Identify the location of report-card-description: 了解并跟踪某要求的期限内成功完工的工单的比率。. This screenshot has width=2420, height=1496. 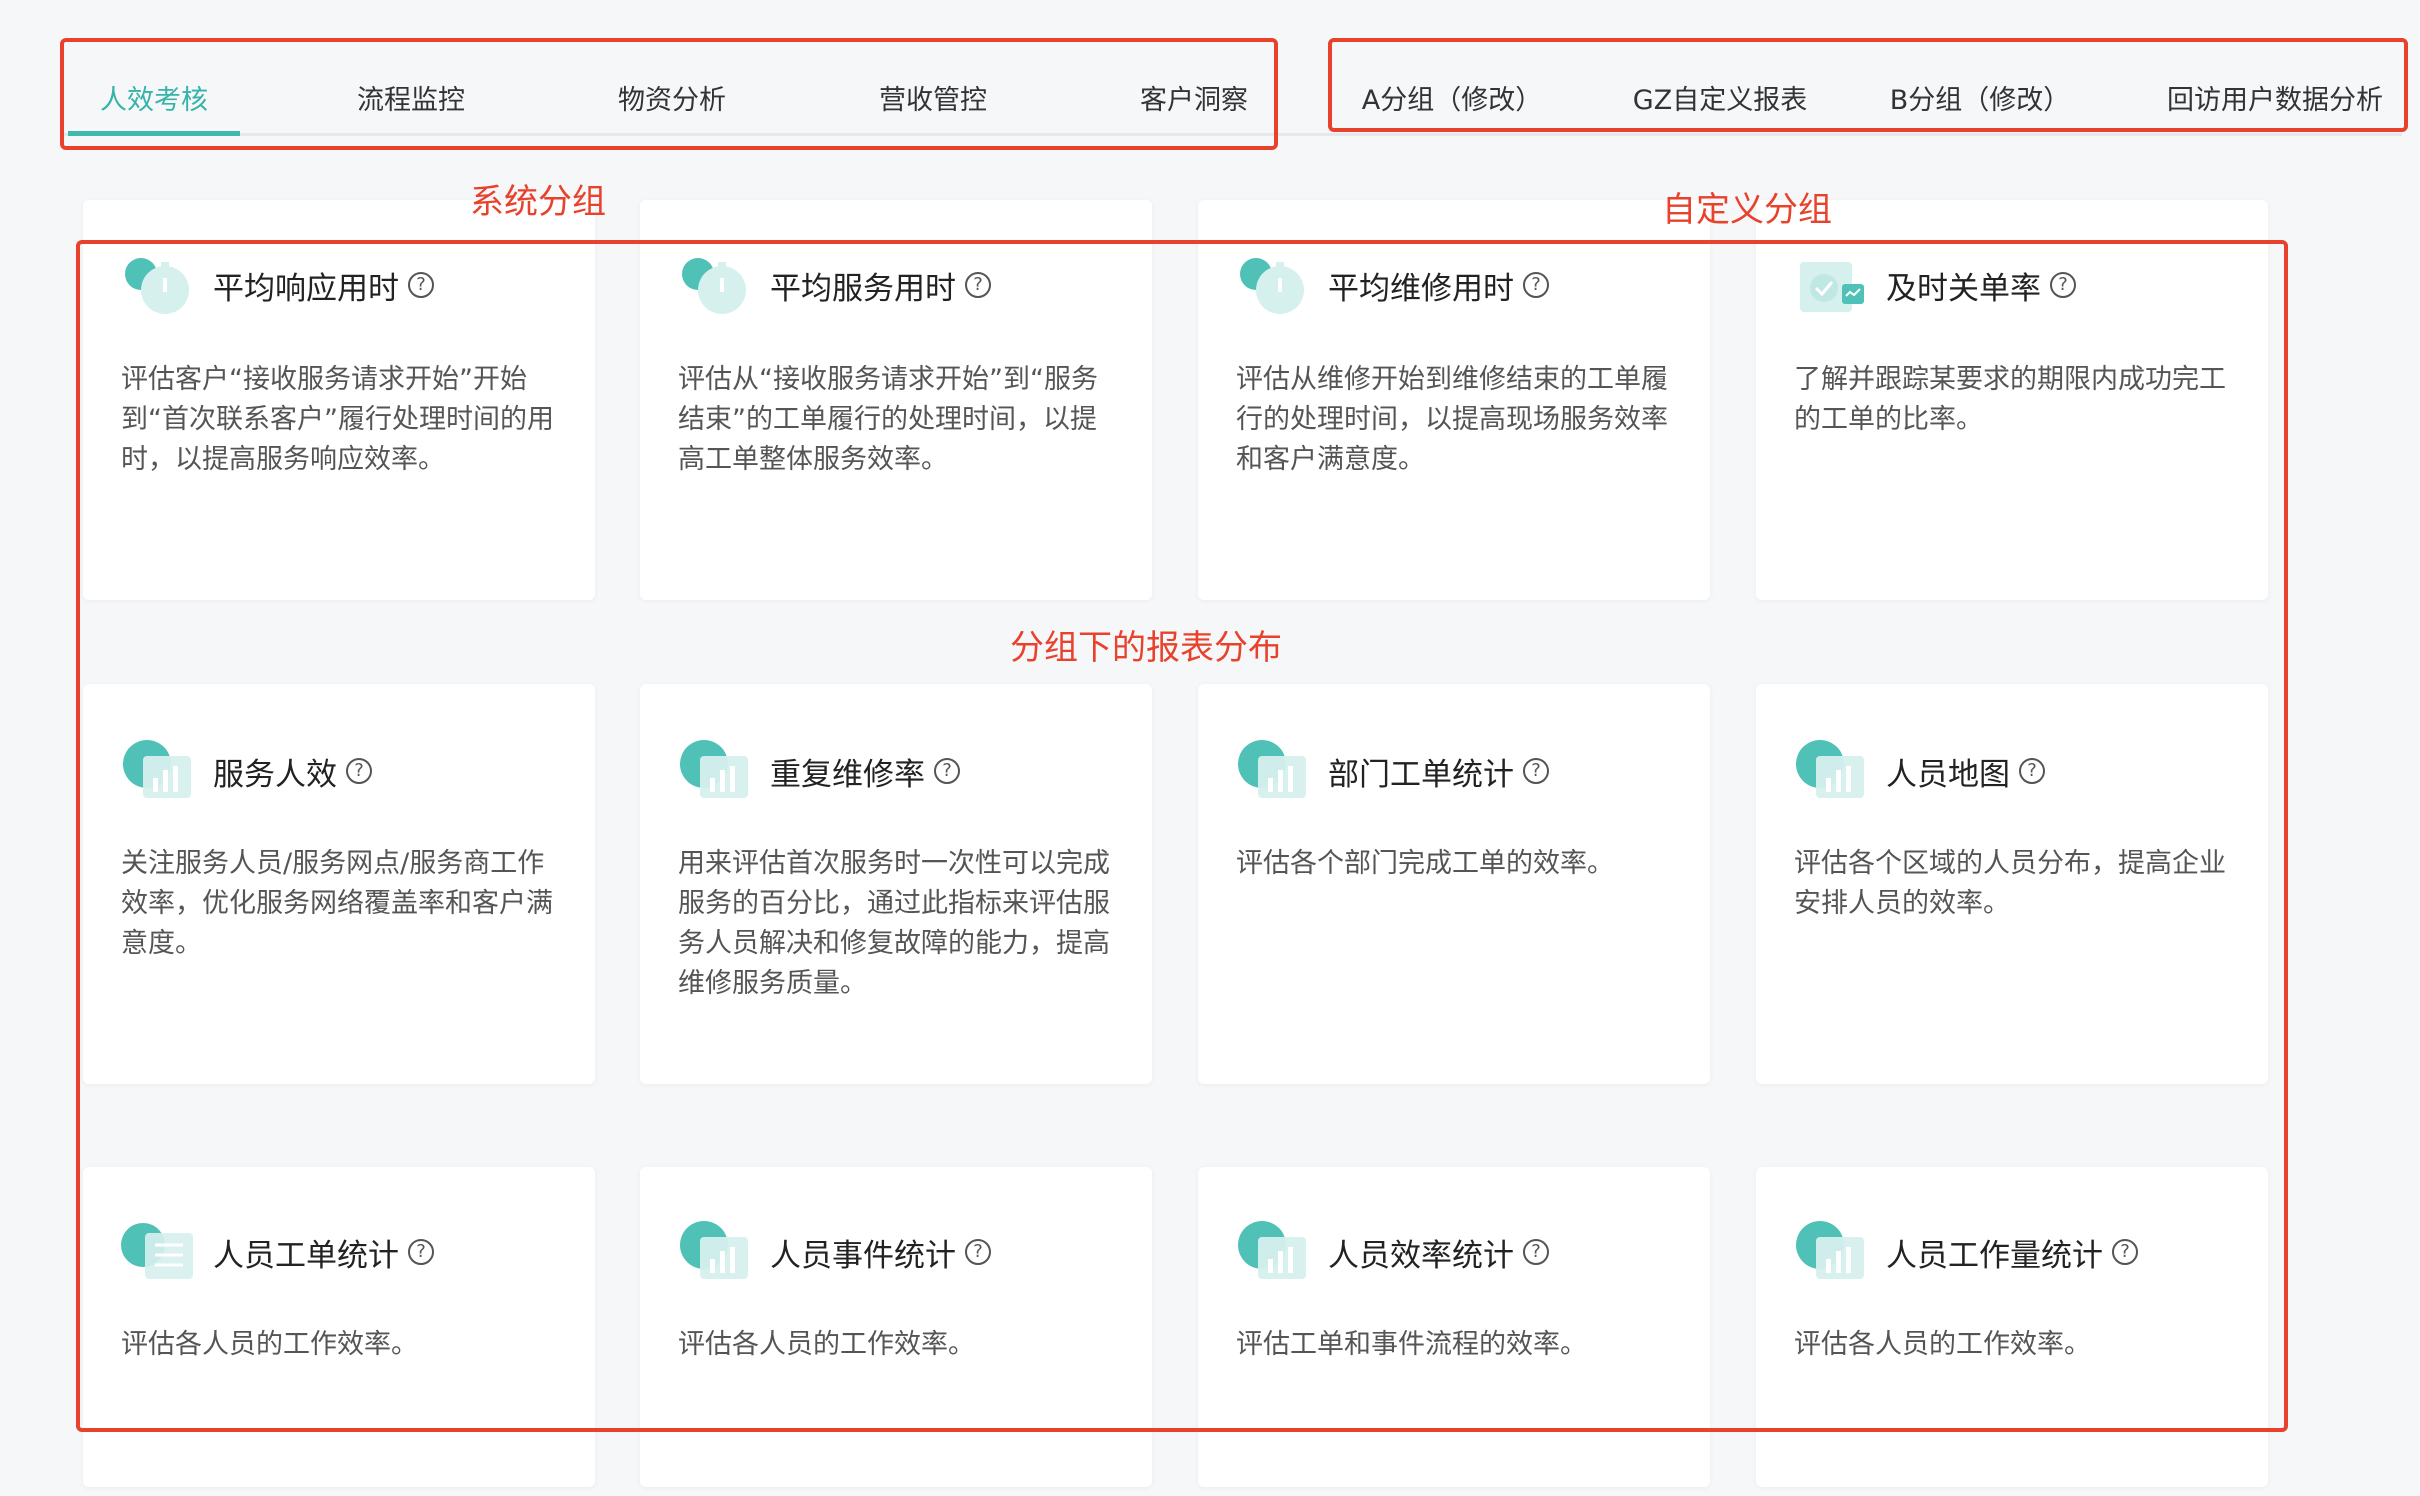
(2010, 399).